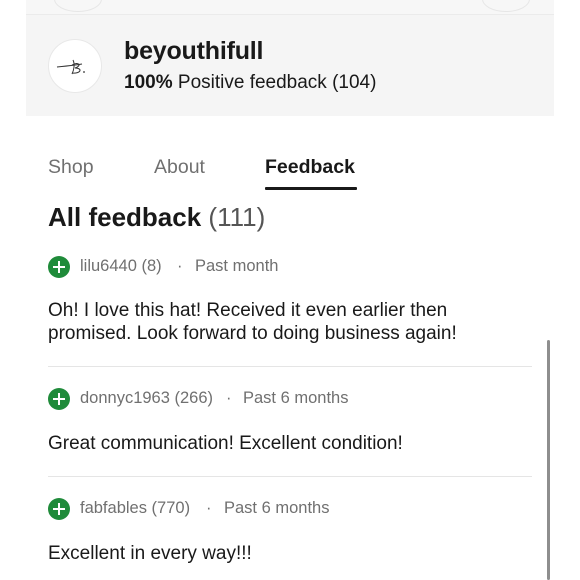 This screenshot has width=580, height=580. Describe the element at coordinates (310, 167) in the screenshot. I see `tab-feedback: Feedback` at that location.